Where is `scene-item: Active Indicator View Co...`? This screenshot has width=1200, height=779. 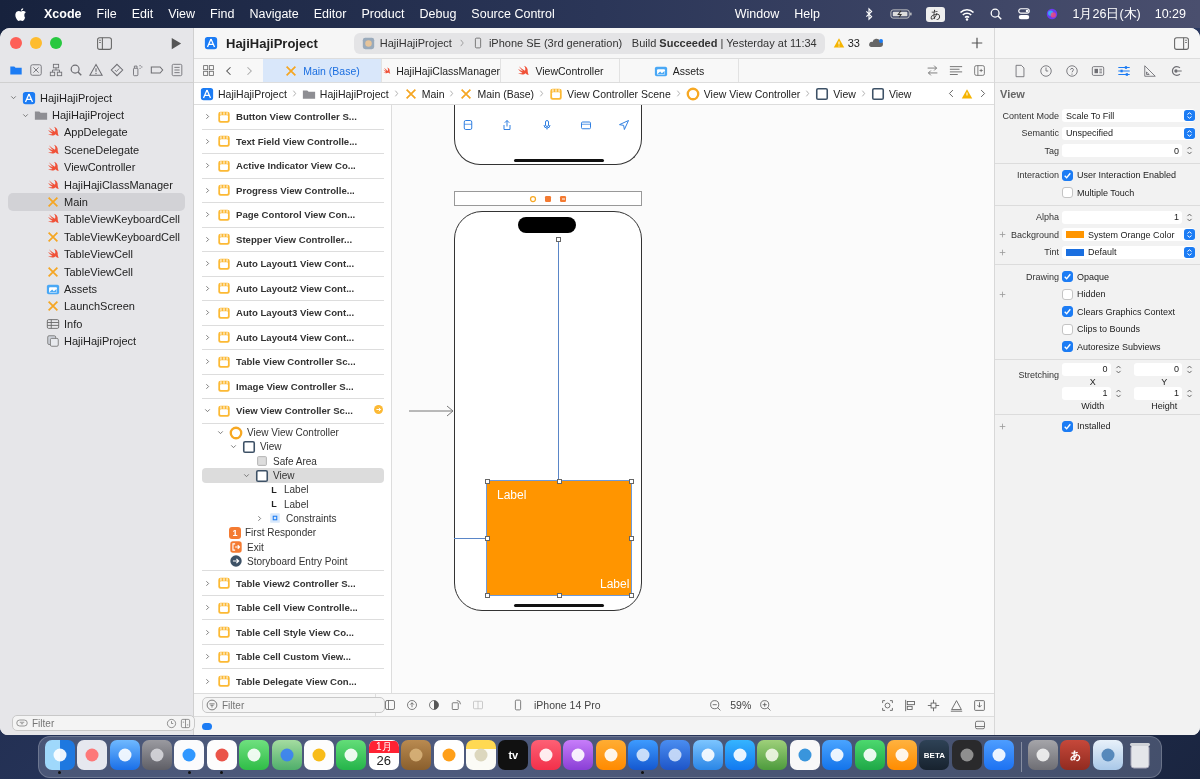 scene-item: Active Indicator View Co... is located at coordinates (293, 166).